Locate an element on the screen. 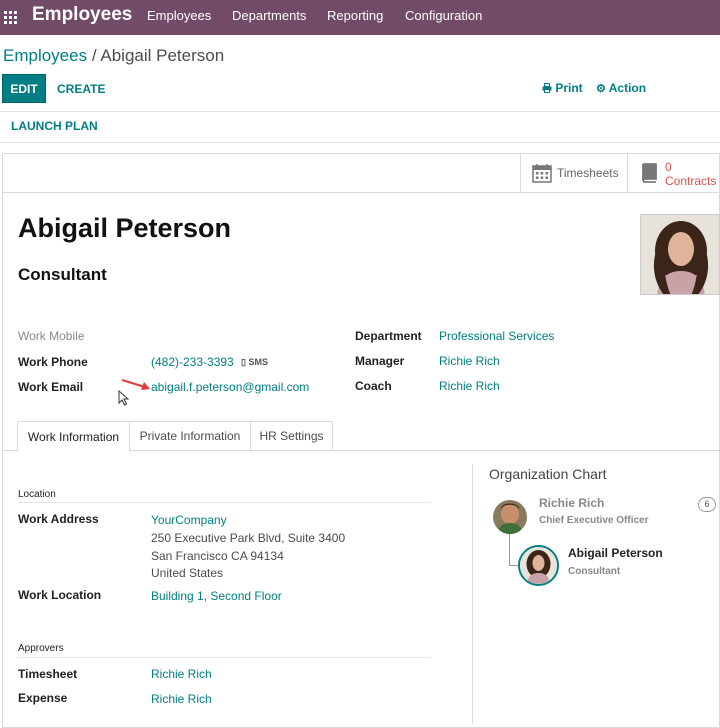  contracts-count: 0 is located at coordinates (668, 167).